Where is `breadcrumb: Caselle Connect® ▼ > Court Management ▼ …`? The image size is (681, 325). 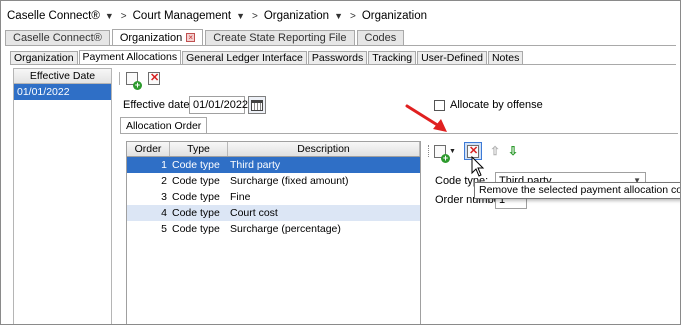 breadcrumb: Caselle Connect® ▼ > Court Management ▼ … is located at coordinates (217, 16).